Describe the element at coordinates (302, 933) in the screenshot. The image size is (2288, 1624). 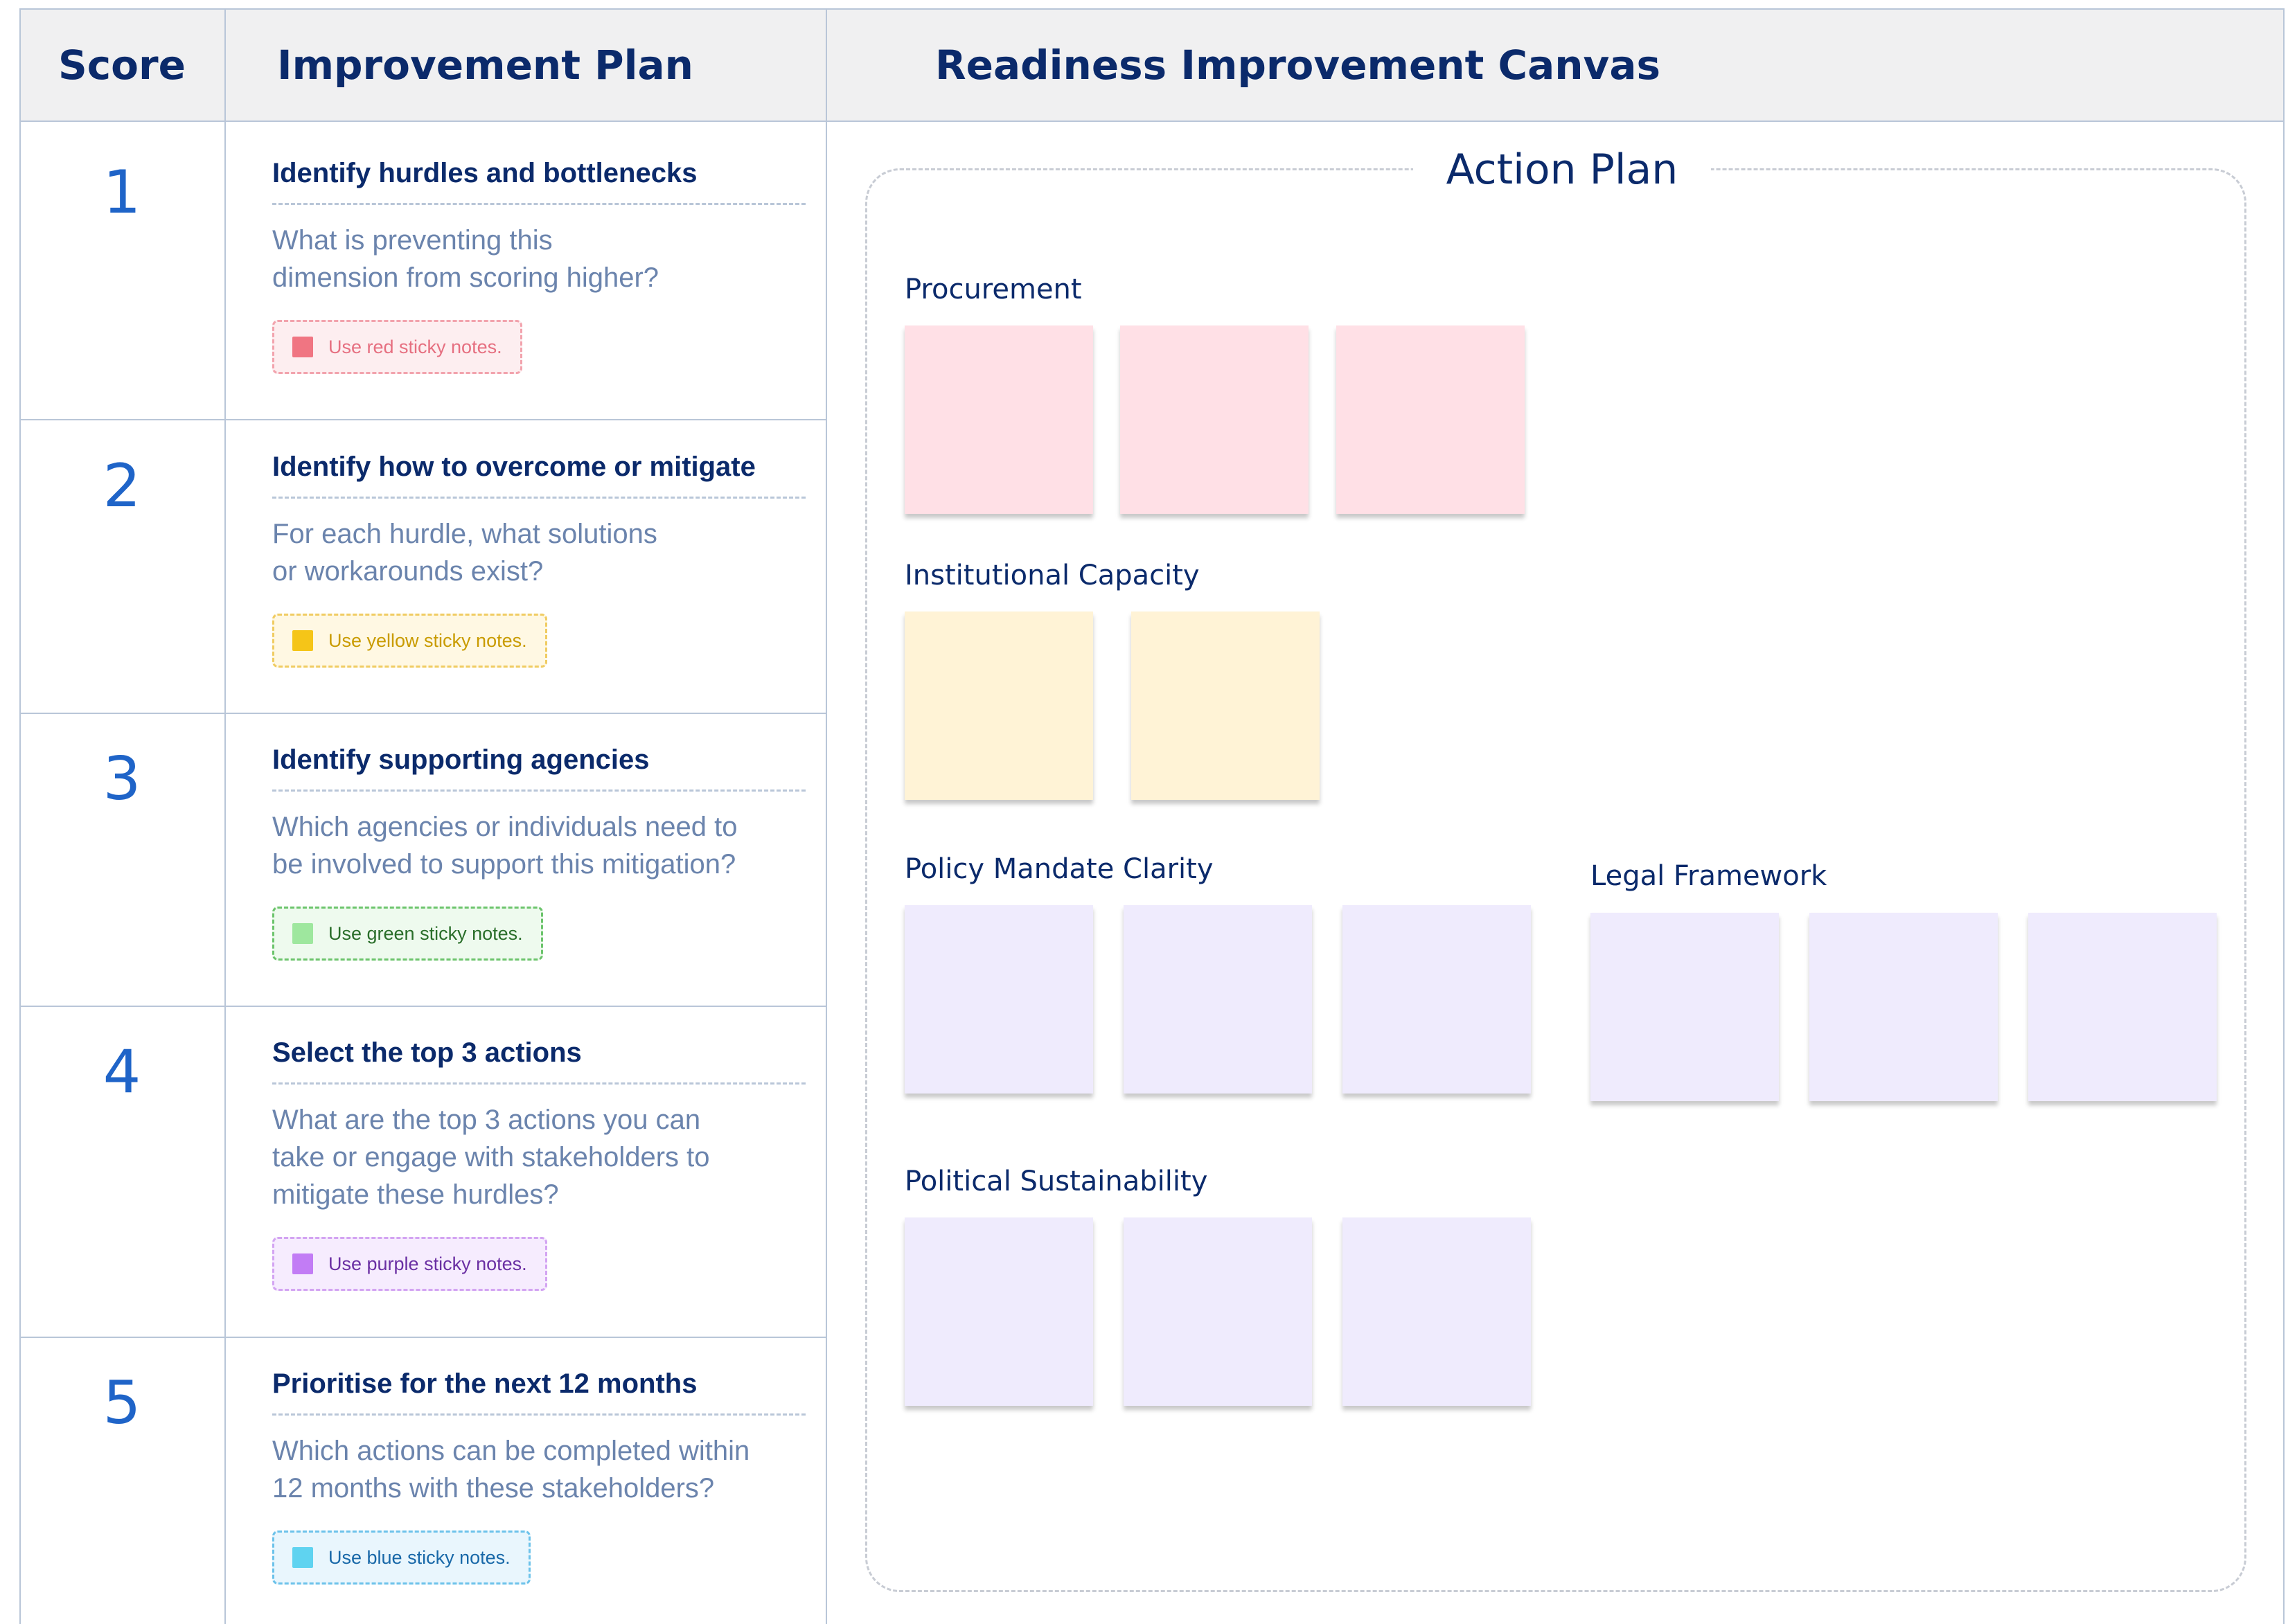
I see `green-swatch-icon` at that location.